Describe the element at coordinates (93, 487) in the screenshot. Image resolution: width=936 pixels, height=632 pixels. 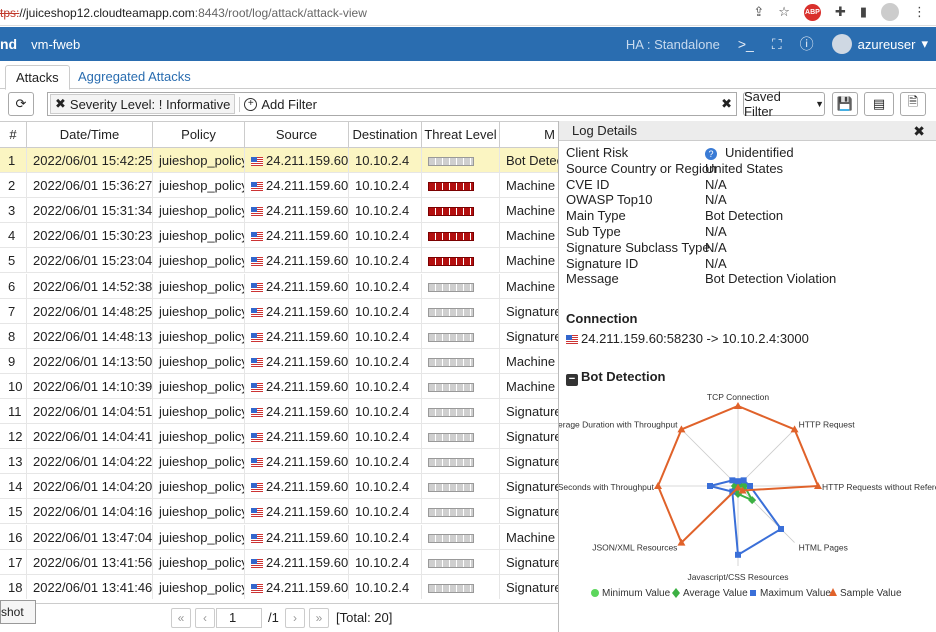
I see `row-datetime-text: 2022/06/01 14:04:20` at that location.